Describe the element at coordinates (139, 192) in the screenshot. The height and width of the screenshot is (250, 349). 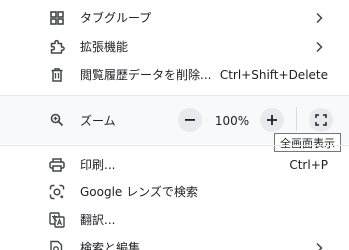
I see `menu-item-label: Google レンズで検索` at that location.